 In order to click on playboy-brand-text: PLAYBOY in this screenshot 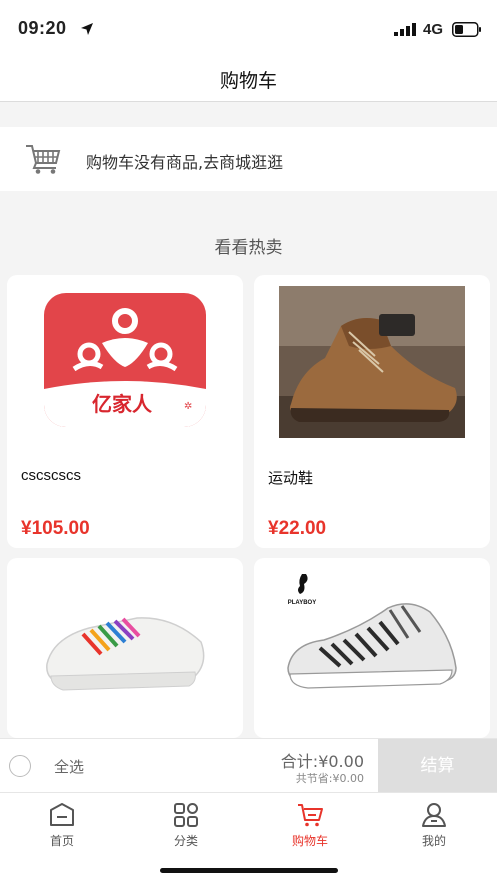, I will do `click(302, 603)`.